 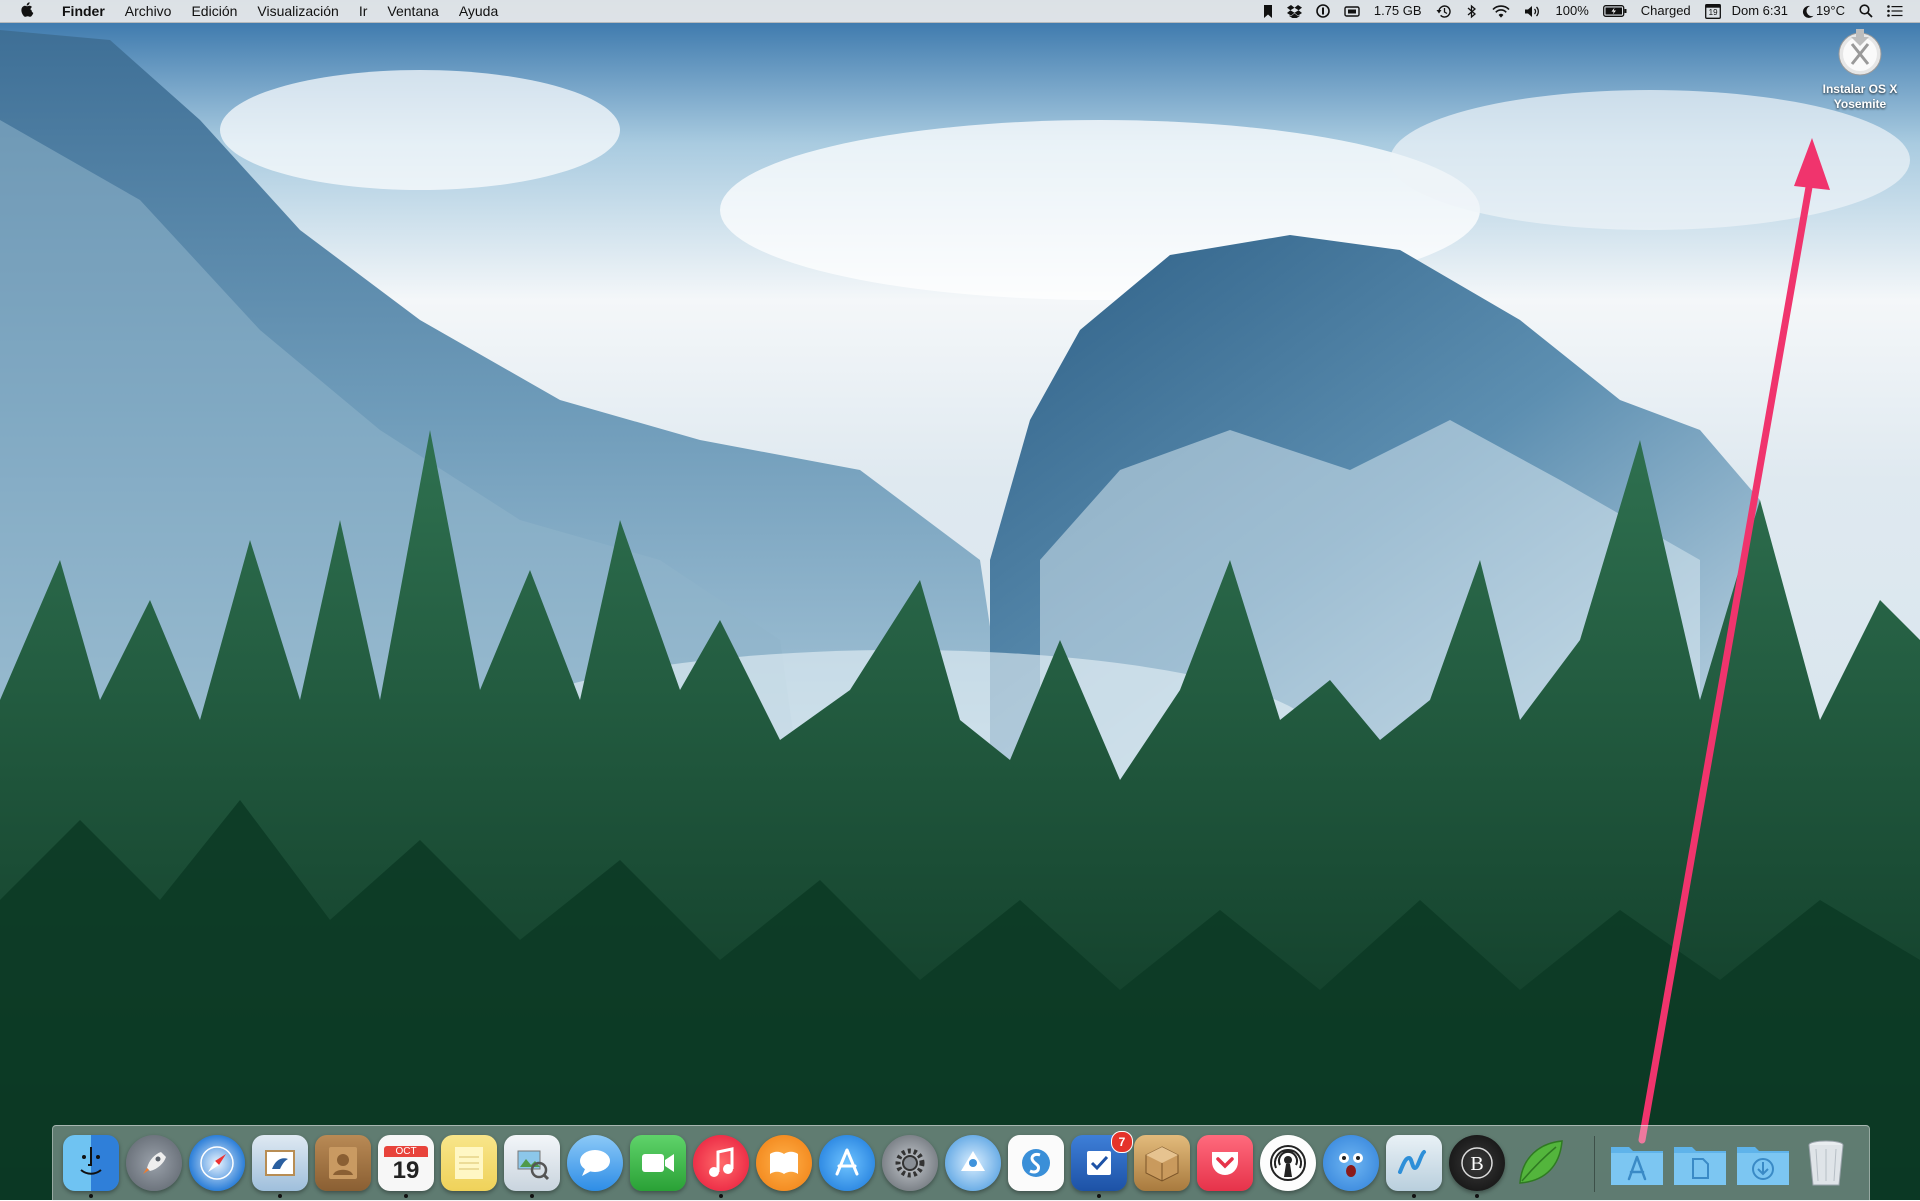 I want to click on podcast-icon, so click(x=1288, y=1163).